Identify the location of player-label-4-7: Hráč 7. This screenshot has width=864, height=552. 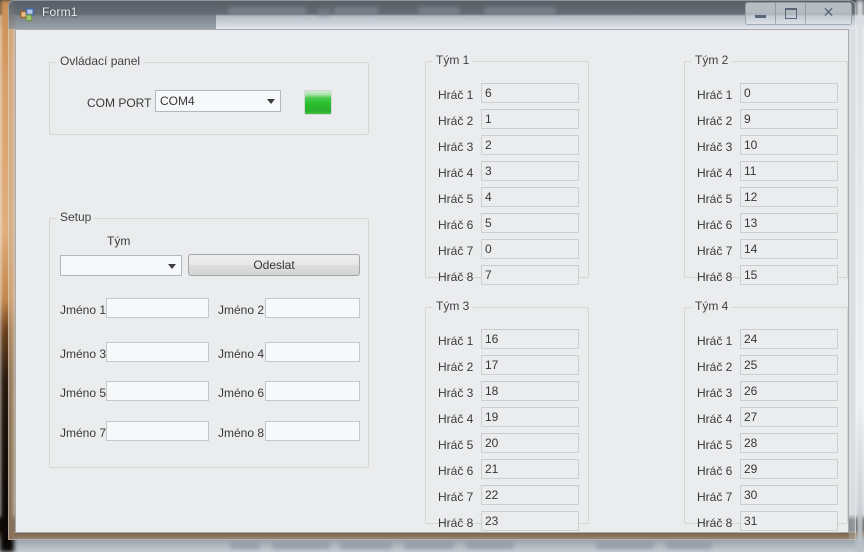
(715, 497).